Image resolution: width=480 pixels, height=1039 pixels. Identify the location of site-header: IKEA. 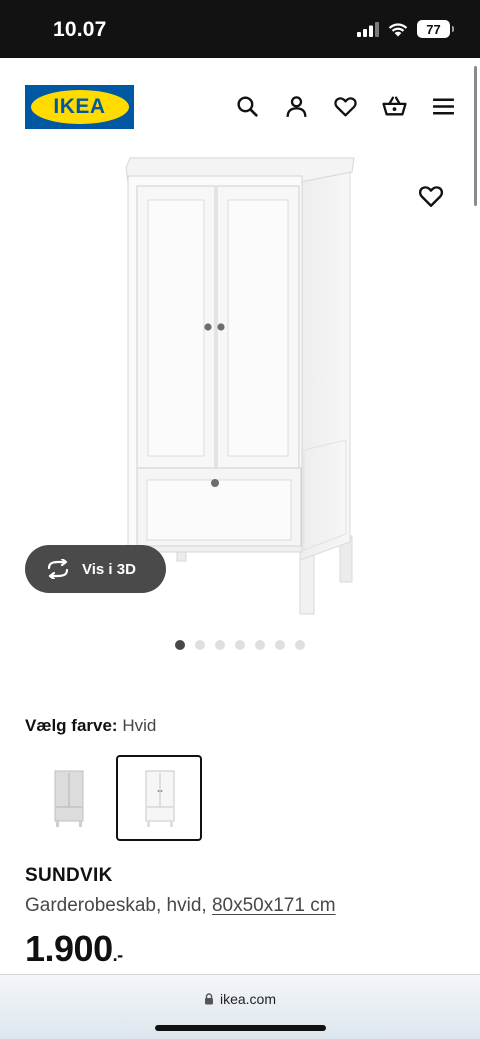
(240, 105).